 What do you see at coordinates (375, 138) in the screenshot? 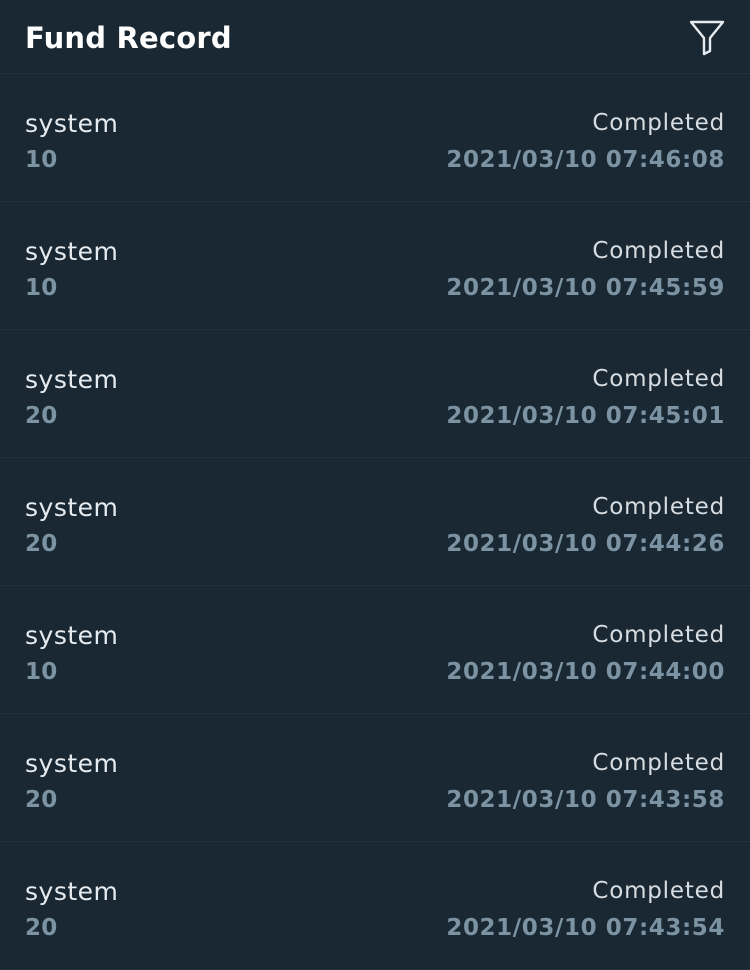
I see `list-item: system 10 Completed 2021/03/10 07:46:08` at bounding box center [375, 138].